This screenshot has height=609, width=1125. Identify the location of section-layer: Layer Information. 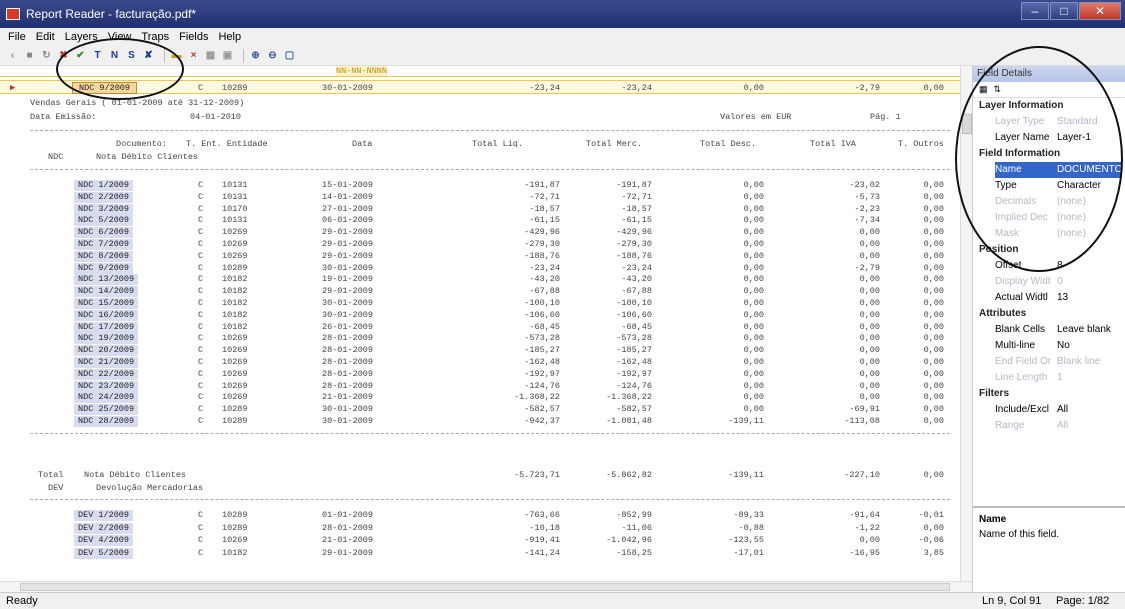
(1049, 106).